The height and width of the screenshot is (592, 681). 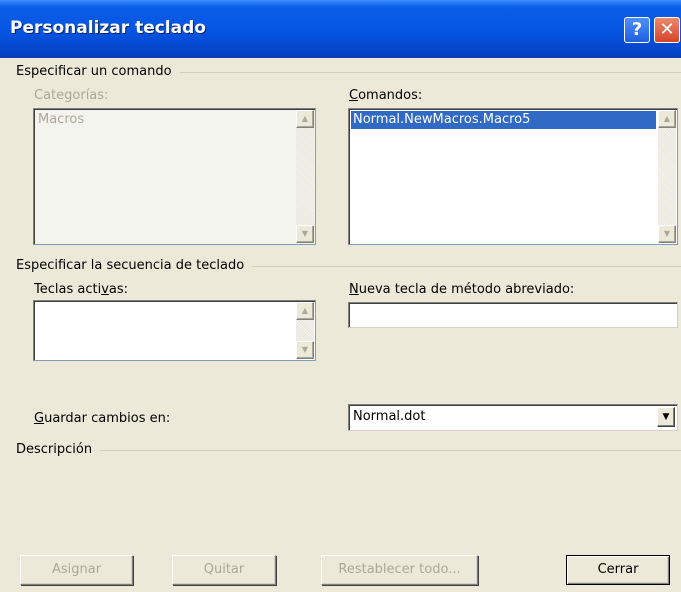 I want to click on new-shortcut-input, so click(x=513, y=315).